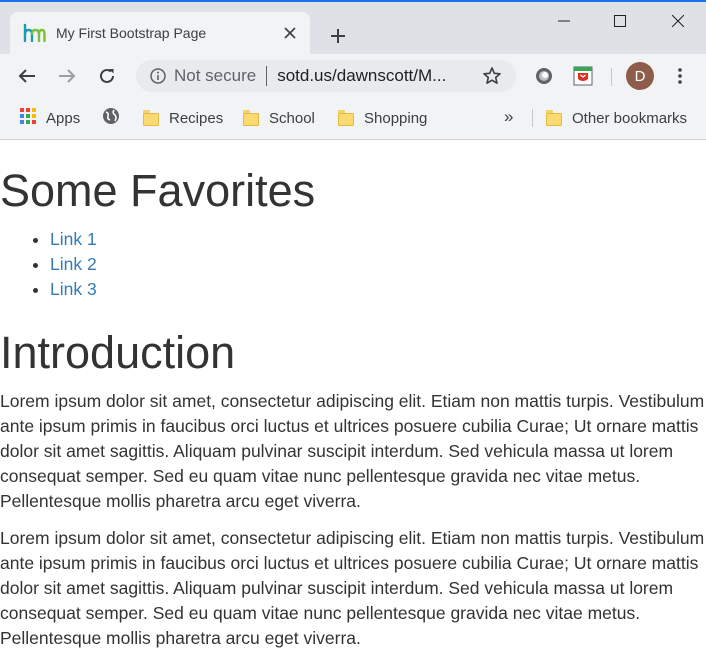 The image size is (706, 666). What do you see at coordinates (678, 21) in the screenshot?
I see `close-window-icon` at bounding box center [678, 21].